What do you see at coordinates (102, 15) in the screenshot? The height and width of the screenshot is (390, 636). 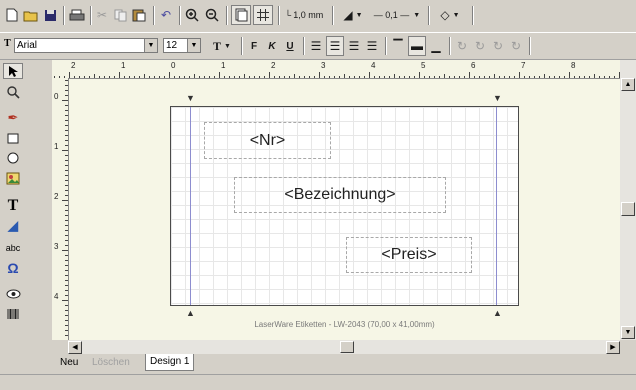 I see `cut-icon: ✂` at bounding box center [102, 15].